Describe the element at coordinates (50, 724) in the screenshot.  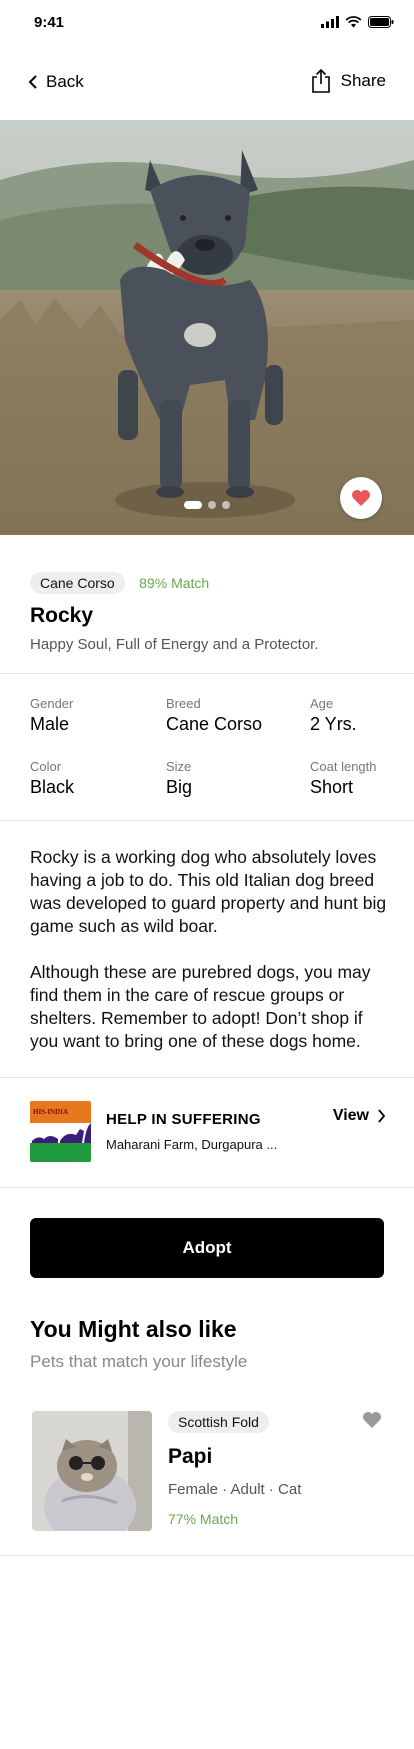
I see `attribute-value: Male` at that location.